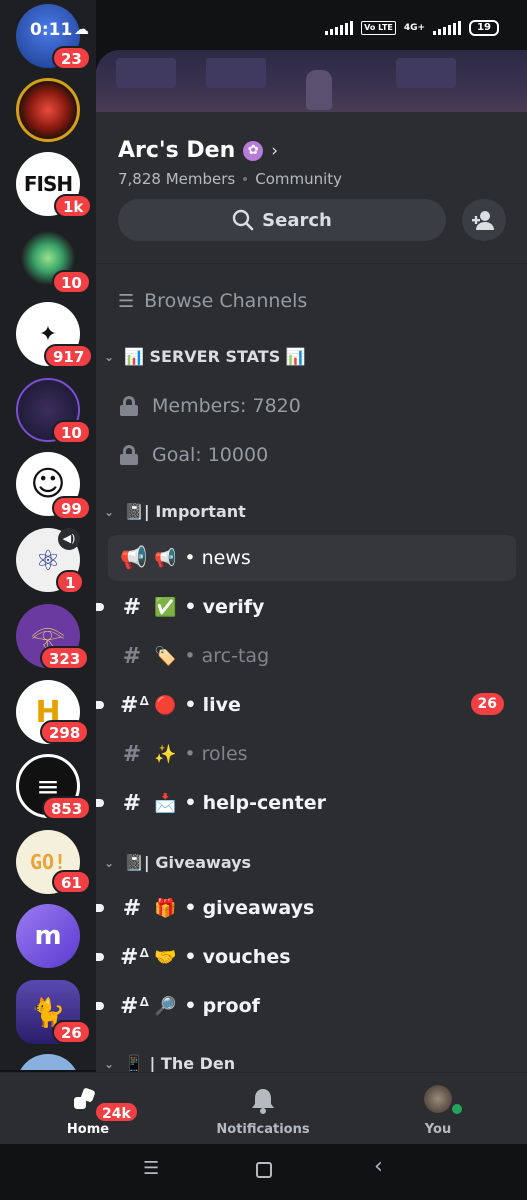 This screenshot has width=527, height=1200. Describe the element at coordinates (457, 1109) in the screenshot. I see `online-status` at that location.